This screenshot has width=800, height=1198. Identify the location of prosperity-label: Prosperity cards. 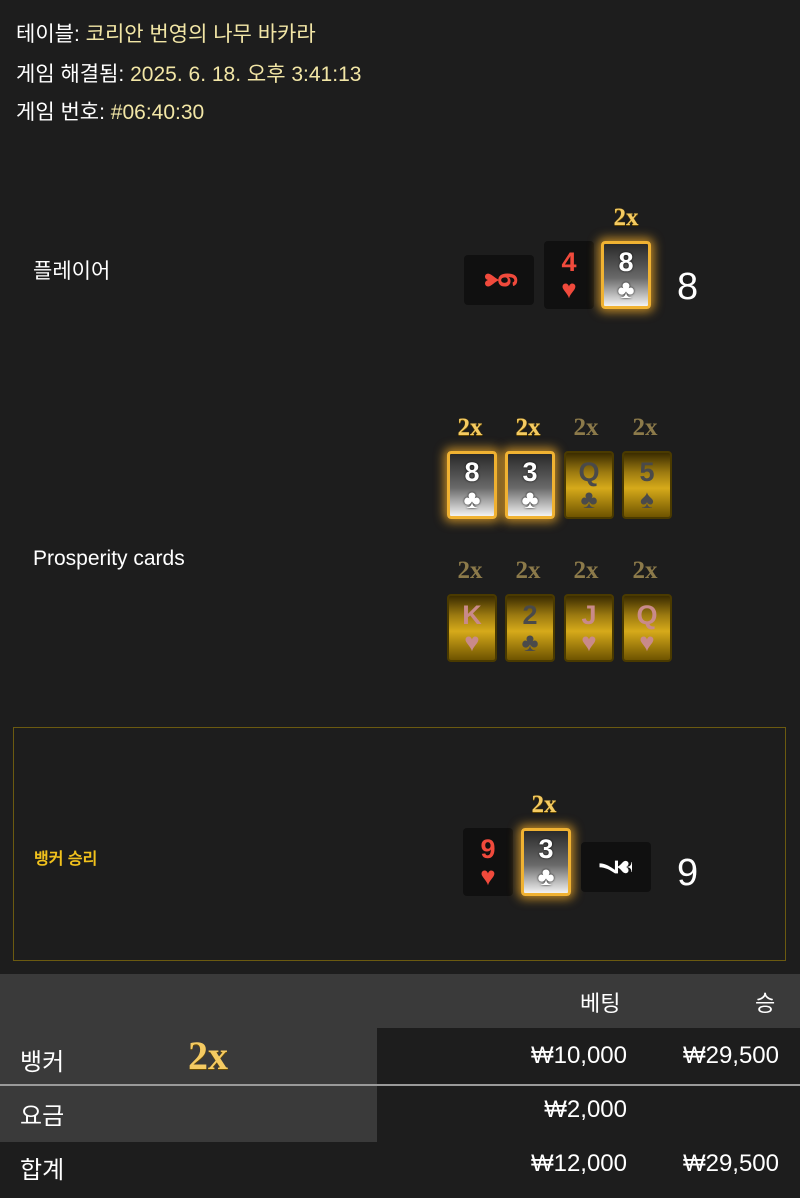
(109, 558).